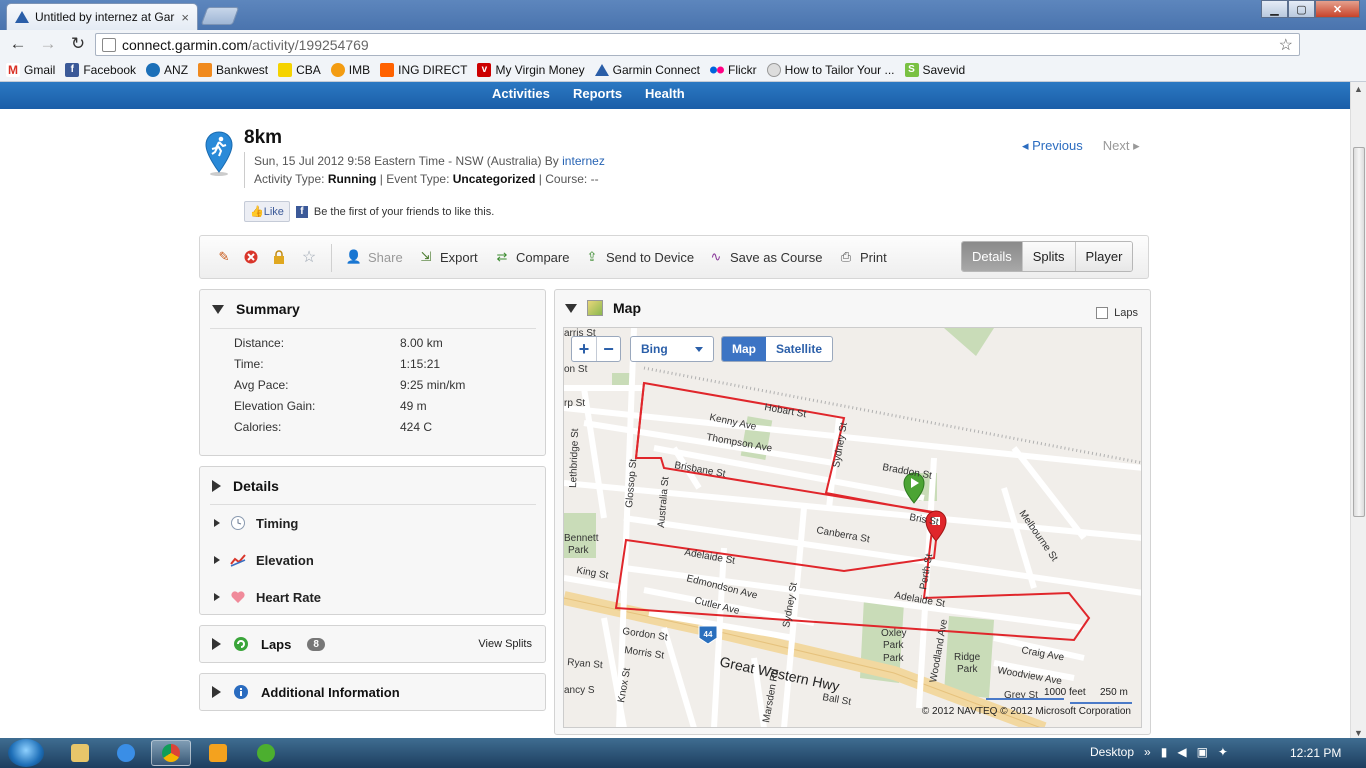 The width and height of the screenshot is (1366, 768). Describe the element at coordinates (521, 93) in the screenshot. I see `nav-activities: Activities` at that location.